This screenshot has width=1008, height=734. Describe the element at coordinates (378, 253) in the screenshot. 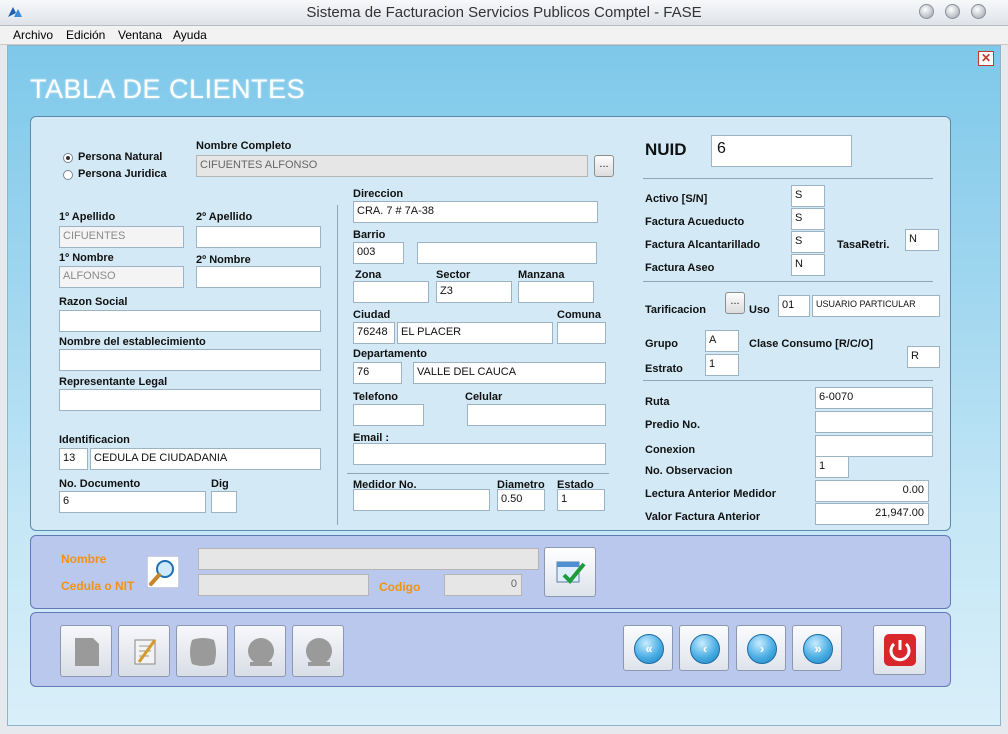

I see `barrio-code-field: 003` at that location.